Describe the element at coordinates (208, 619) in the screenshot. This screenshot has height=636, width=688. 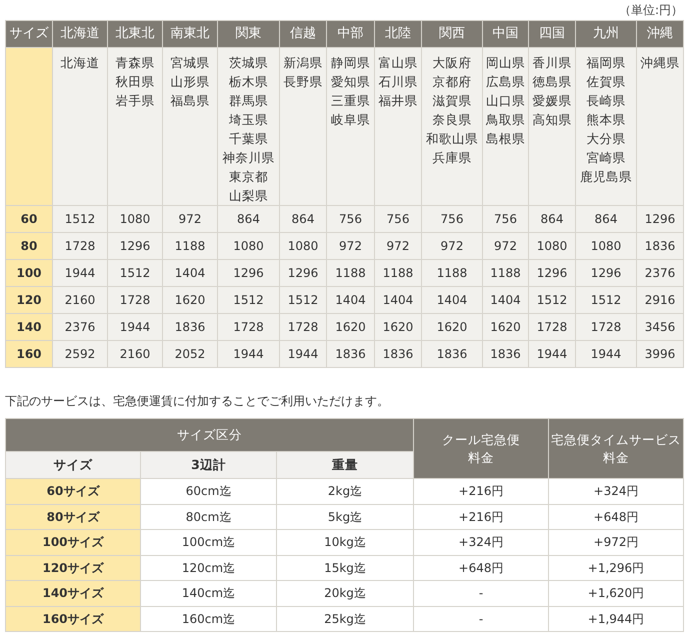
I see `table-cell: 160cm迄` at that location.